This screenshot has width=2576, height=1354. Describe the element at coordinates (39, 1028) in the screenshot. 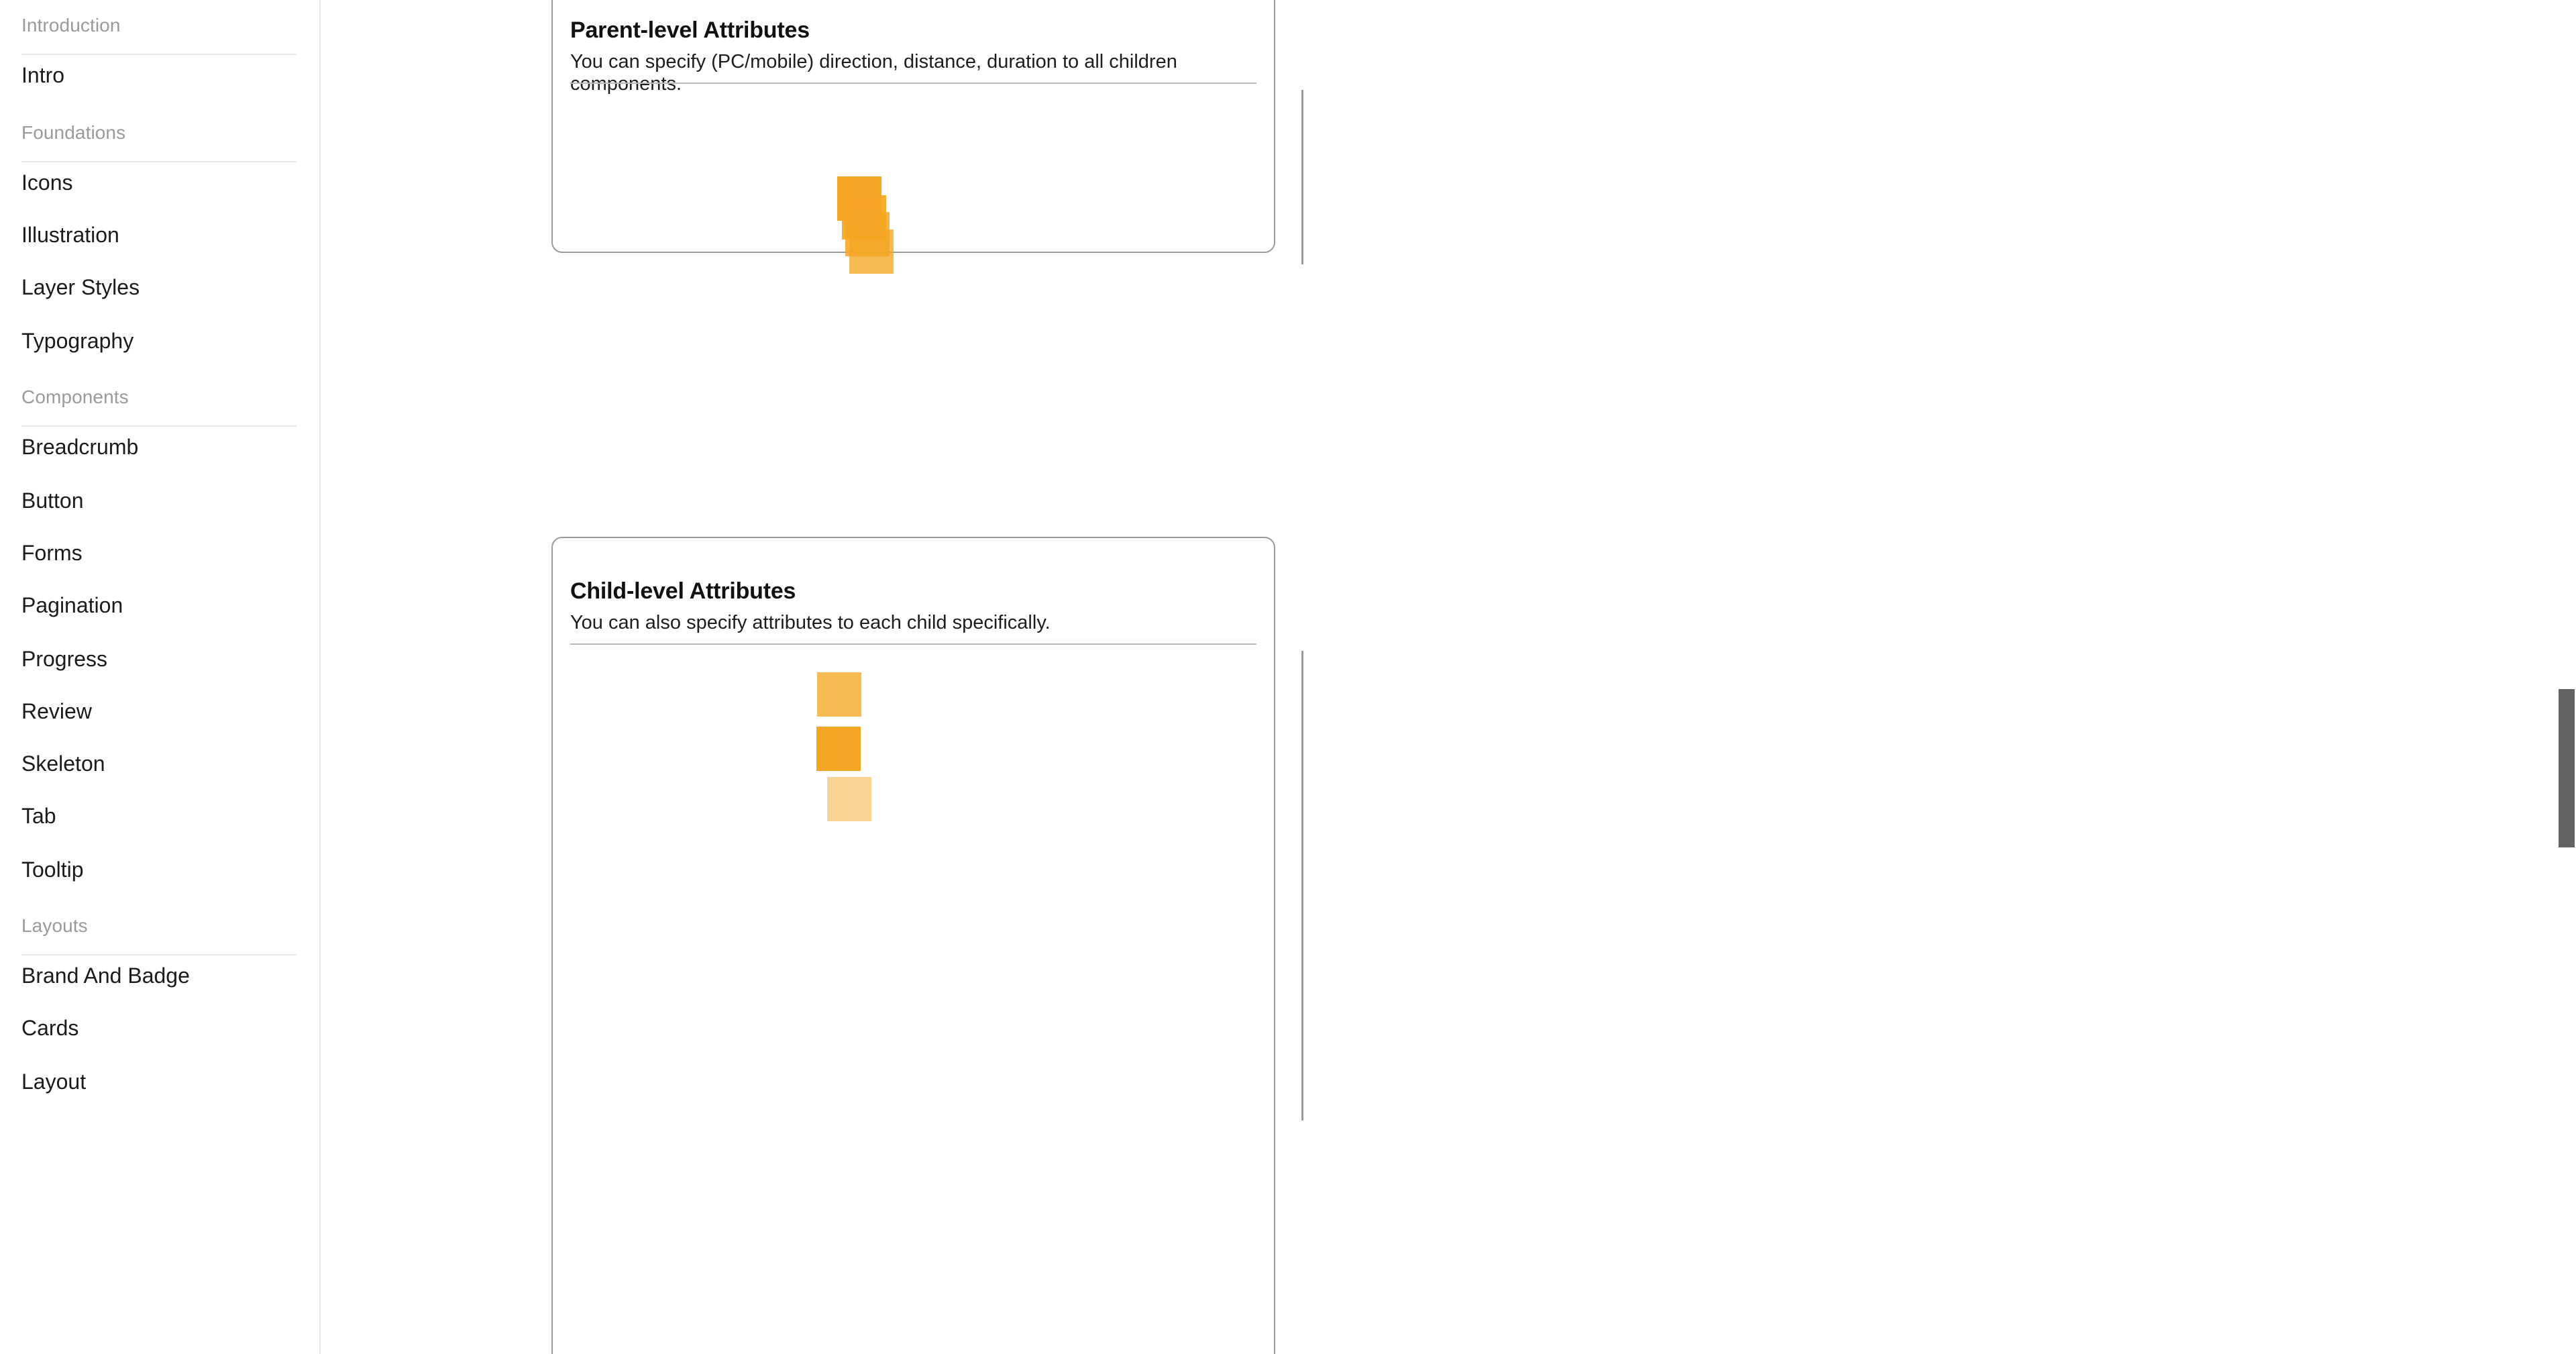

I see `sidebar-item-cards: Cards` at that location.